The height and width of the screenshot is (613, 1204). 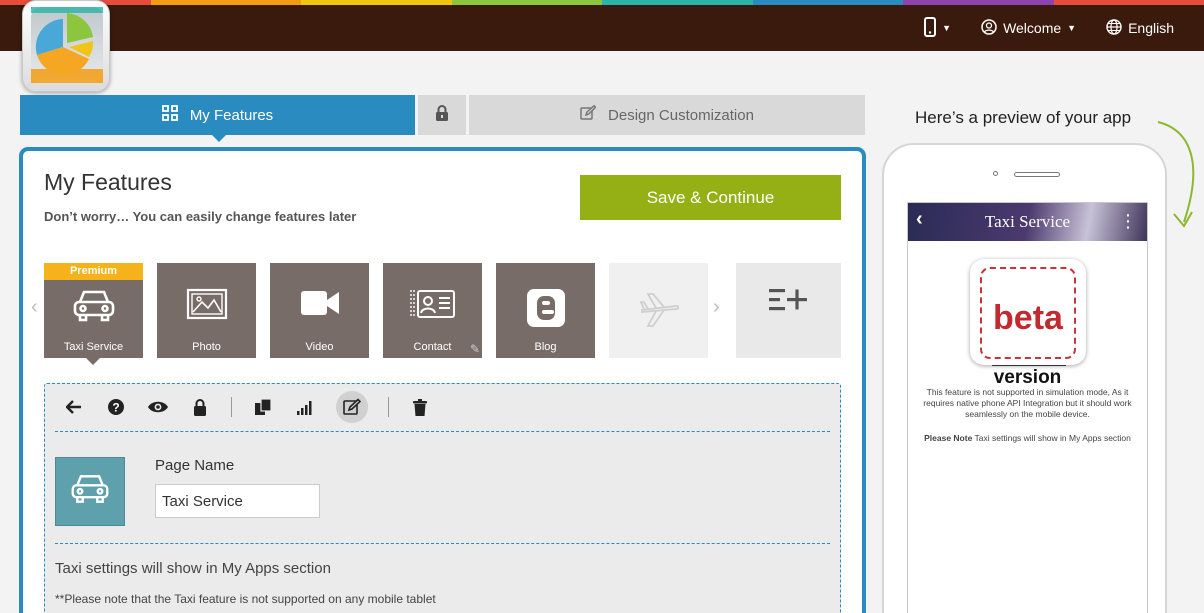 I want to click on blogger-icon, so click(x=546, y=309).